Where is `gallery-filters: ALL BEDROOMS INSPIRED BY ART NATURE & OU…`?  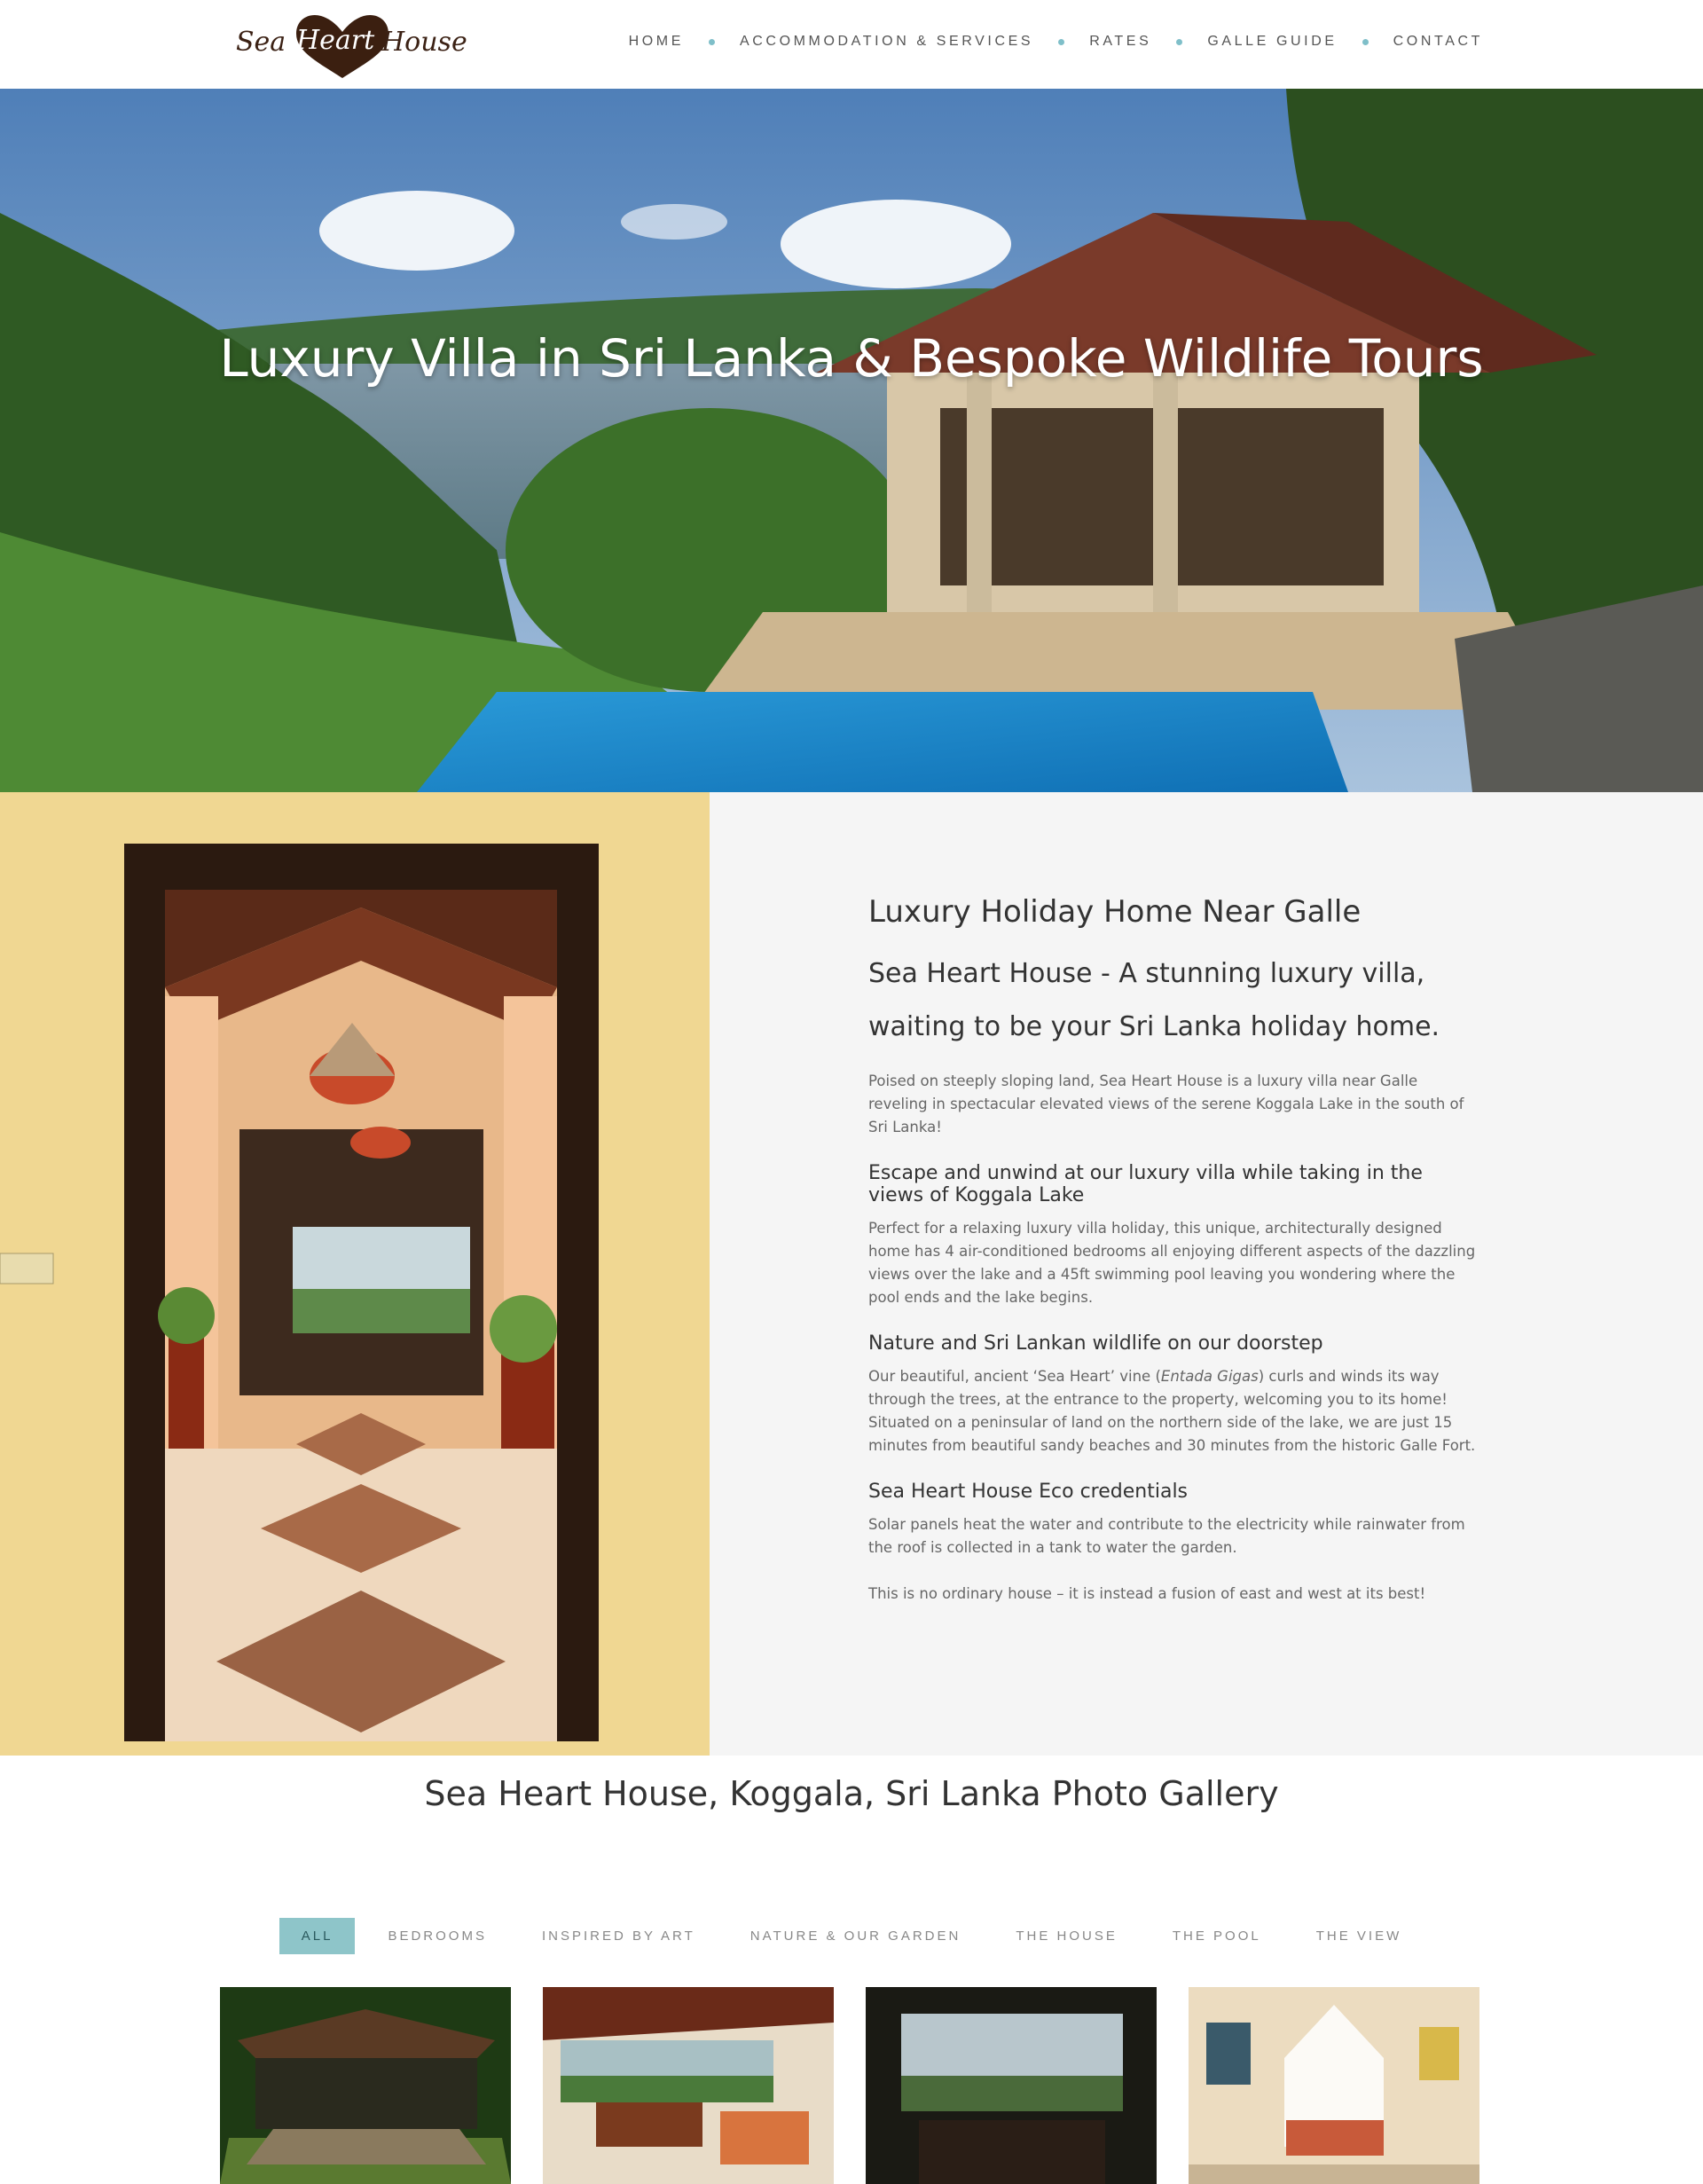
gallery-filters: ALL BEDROOMS INSPIRED BY ART NATURE & OU… is located at coordinates (851, 1936).